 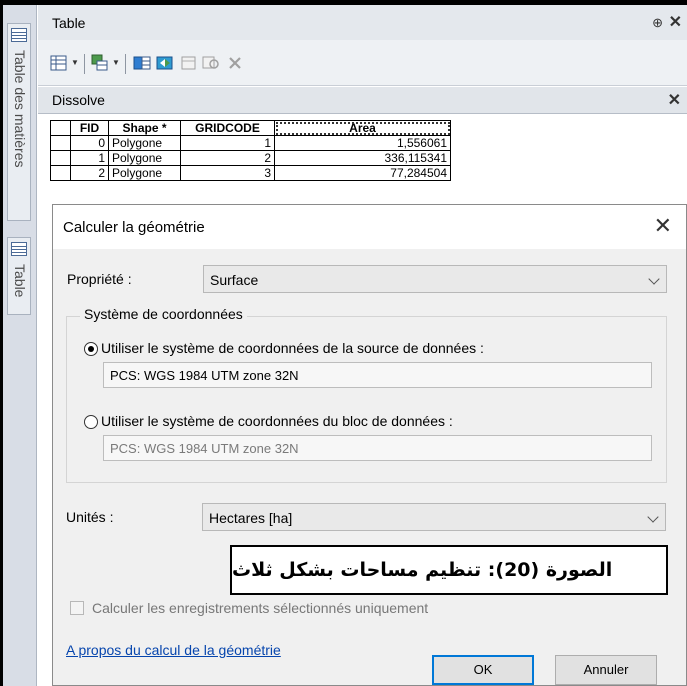 I want to click on table-options-dropdown-icon: ▼, so click(x=75, y=62).